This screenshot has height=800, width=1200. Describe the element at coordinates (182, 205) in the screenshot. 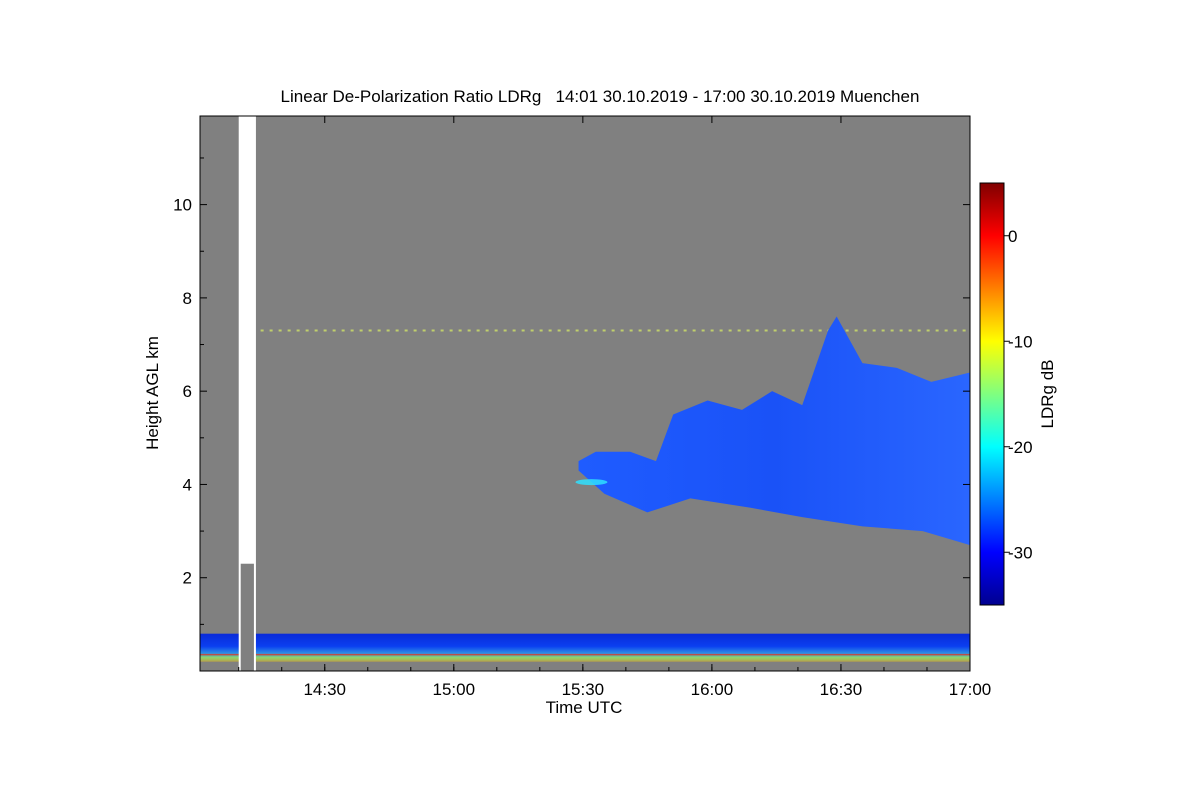

I see `y-tick-label: 10` at that location.